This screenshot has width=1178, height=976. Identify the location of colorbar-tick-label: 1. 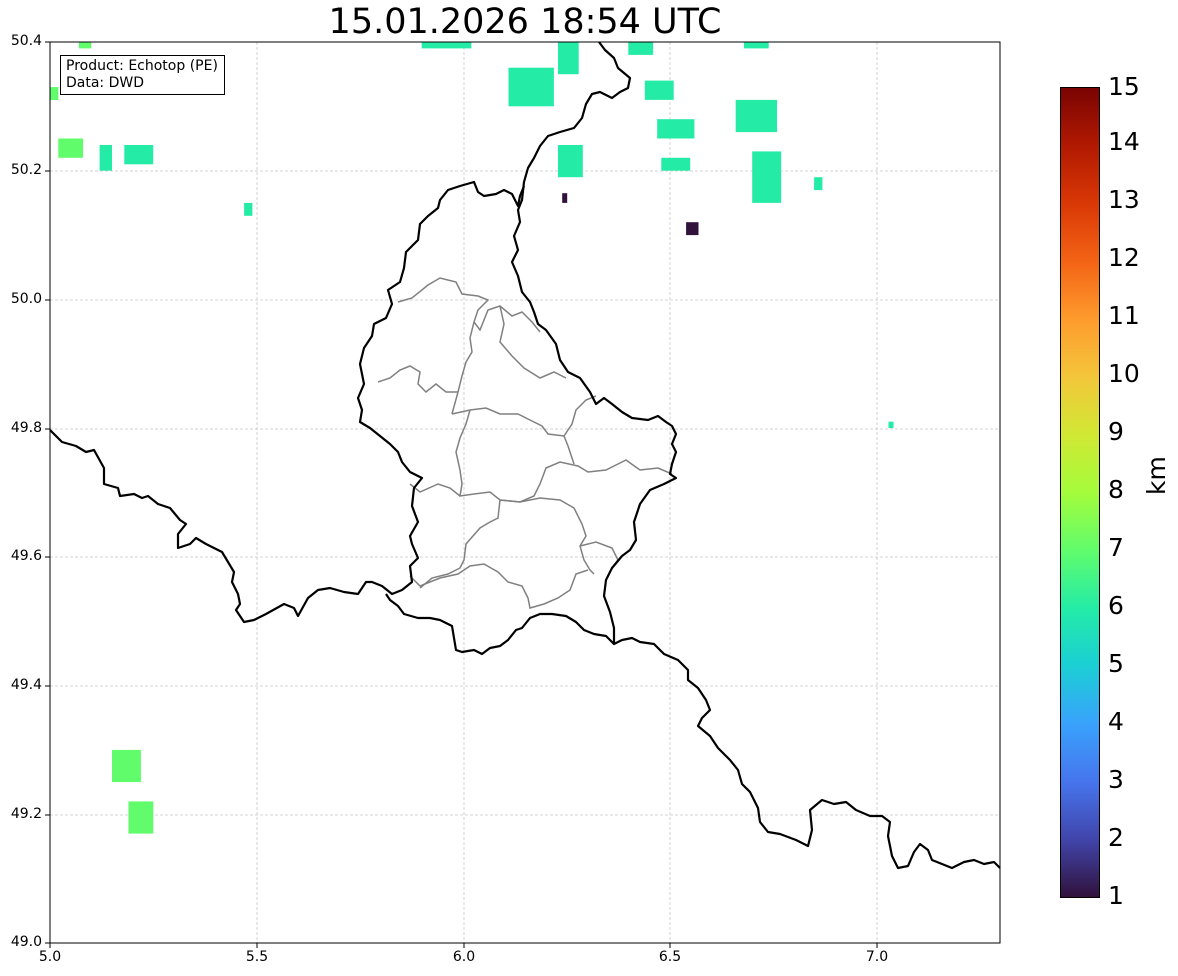
(1116, 895).